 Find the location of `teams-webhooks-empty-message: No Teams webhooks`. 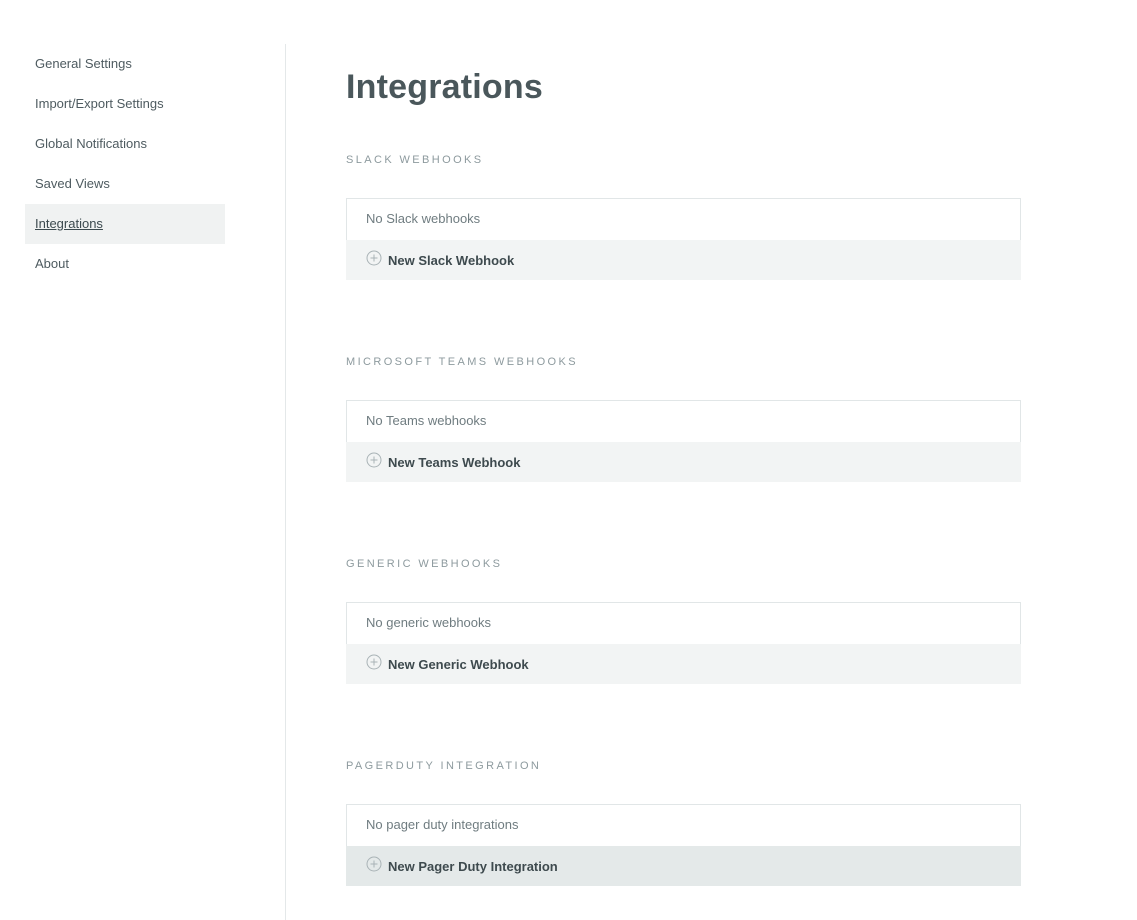

teams-webhooks-empty-message: No Teams webhooks is located at coordinates (683, 421).